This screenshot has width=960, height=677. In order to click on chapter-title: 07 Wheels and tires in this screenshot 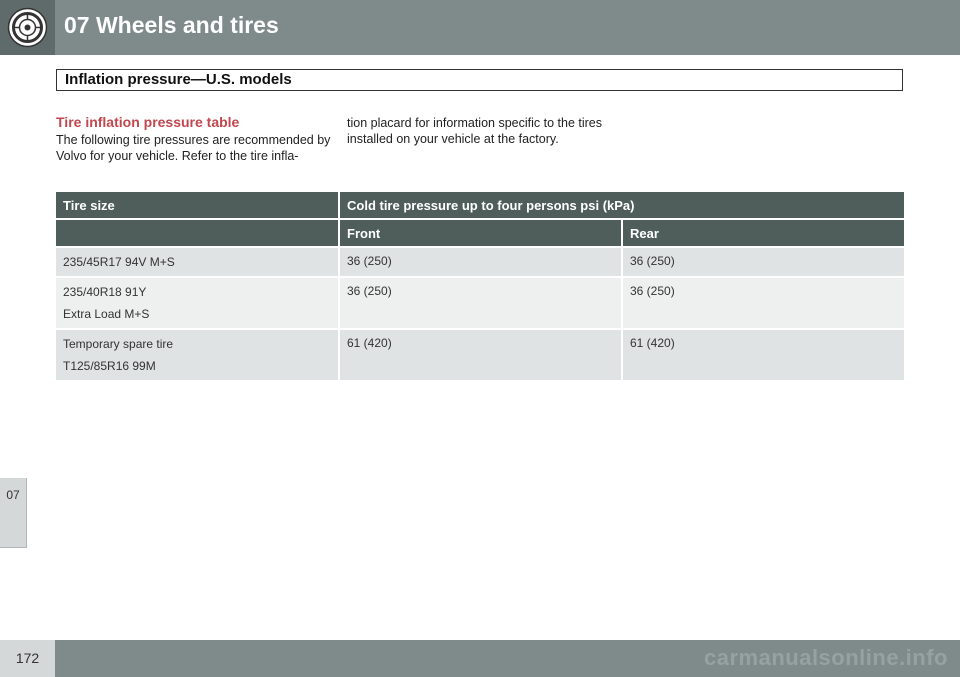, I will do `click(171, 25)`.